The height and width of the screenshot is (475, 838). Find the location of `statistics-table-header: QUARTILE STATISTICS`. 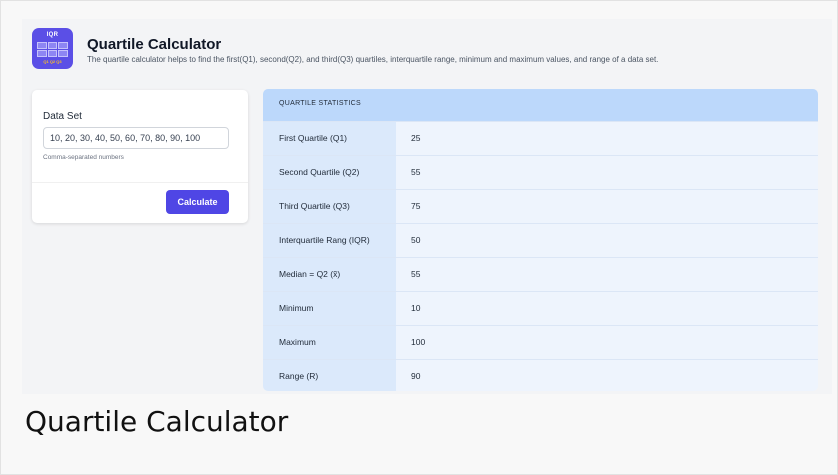

statistics-table-header: QUARTILE STATISTICS is located at coordinates (540, 105).